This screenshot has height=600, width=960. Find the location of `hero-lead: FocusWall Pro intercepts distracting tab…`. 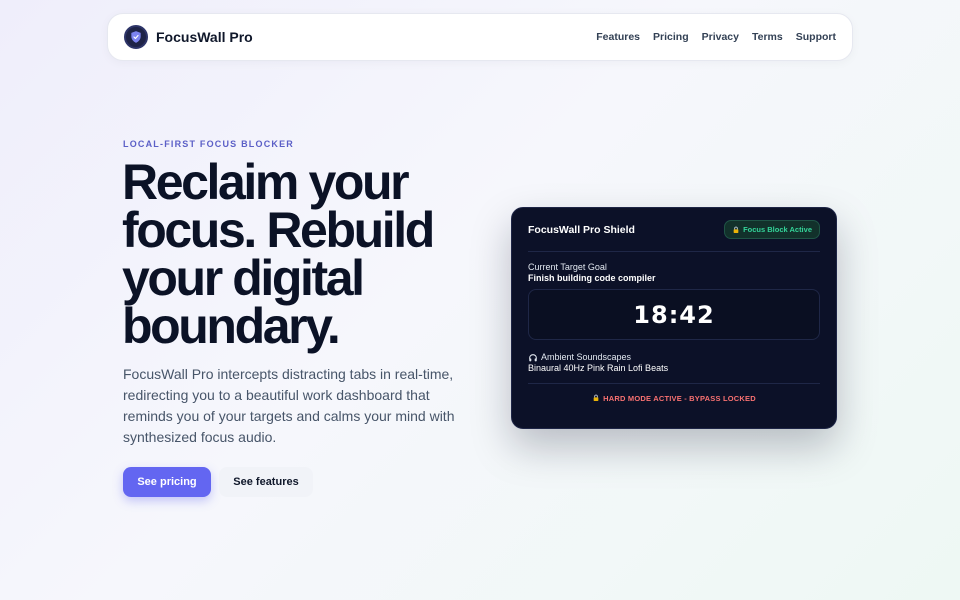

hero-lead: FocusWall Pro intercepts distracting tab… is located at coordinates (289, 405).